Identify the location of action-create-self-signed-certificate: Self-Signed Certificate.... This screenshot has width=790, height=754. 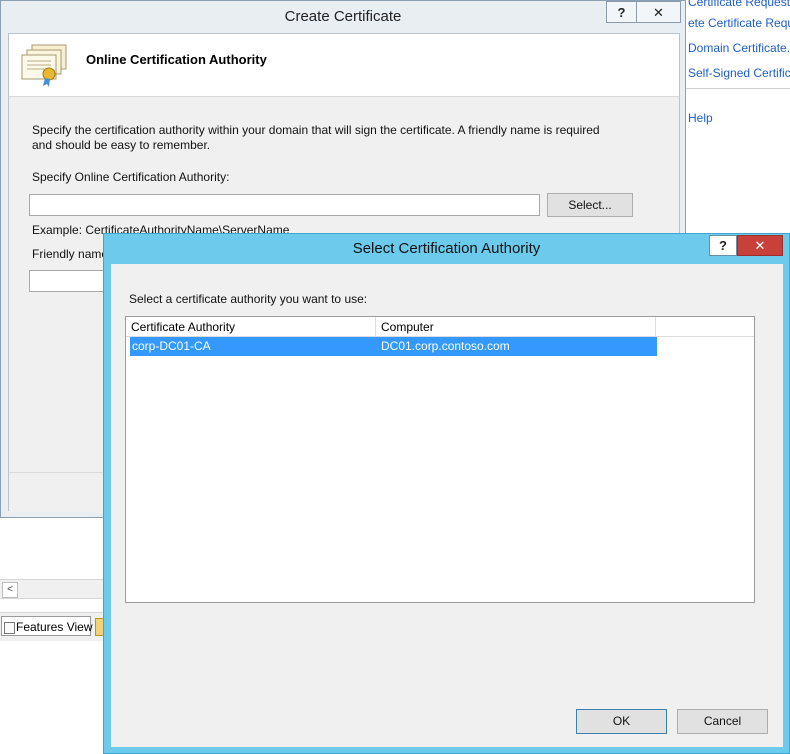
(739, 73).